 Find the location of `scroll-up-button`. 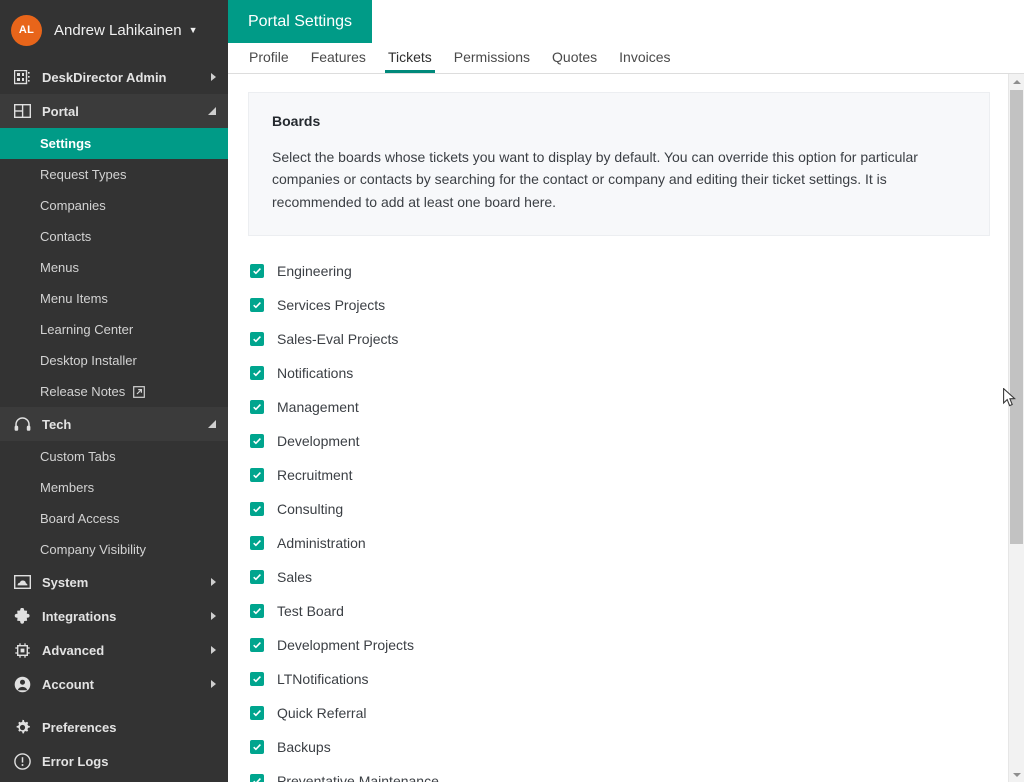

scroll-up-button is located at coordinates (1016, 81).